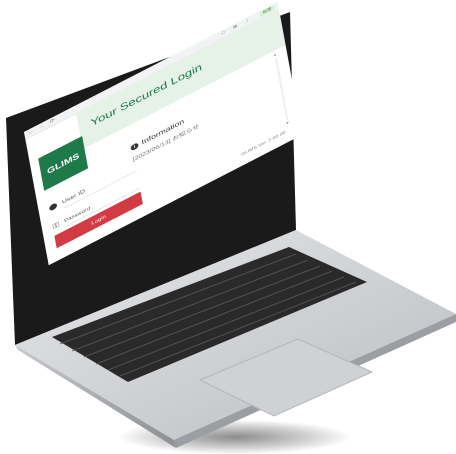  What do you see at coordinates (282, 89) in the screenshot?
I see `scrollbar` at bounding box center [282, 89].